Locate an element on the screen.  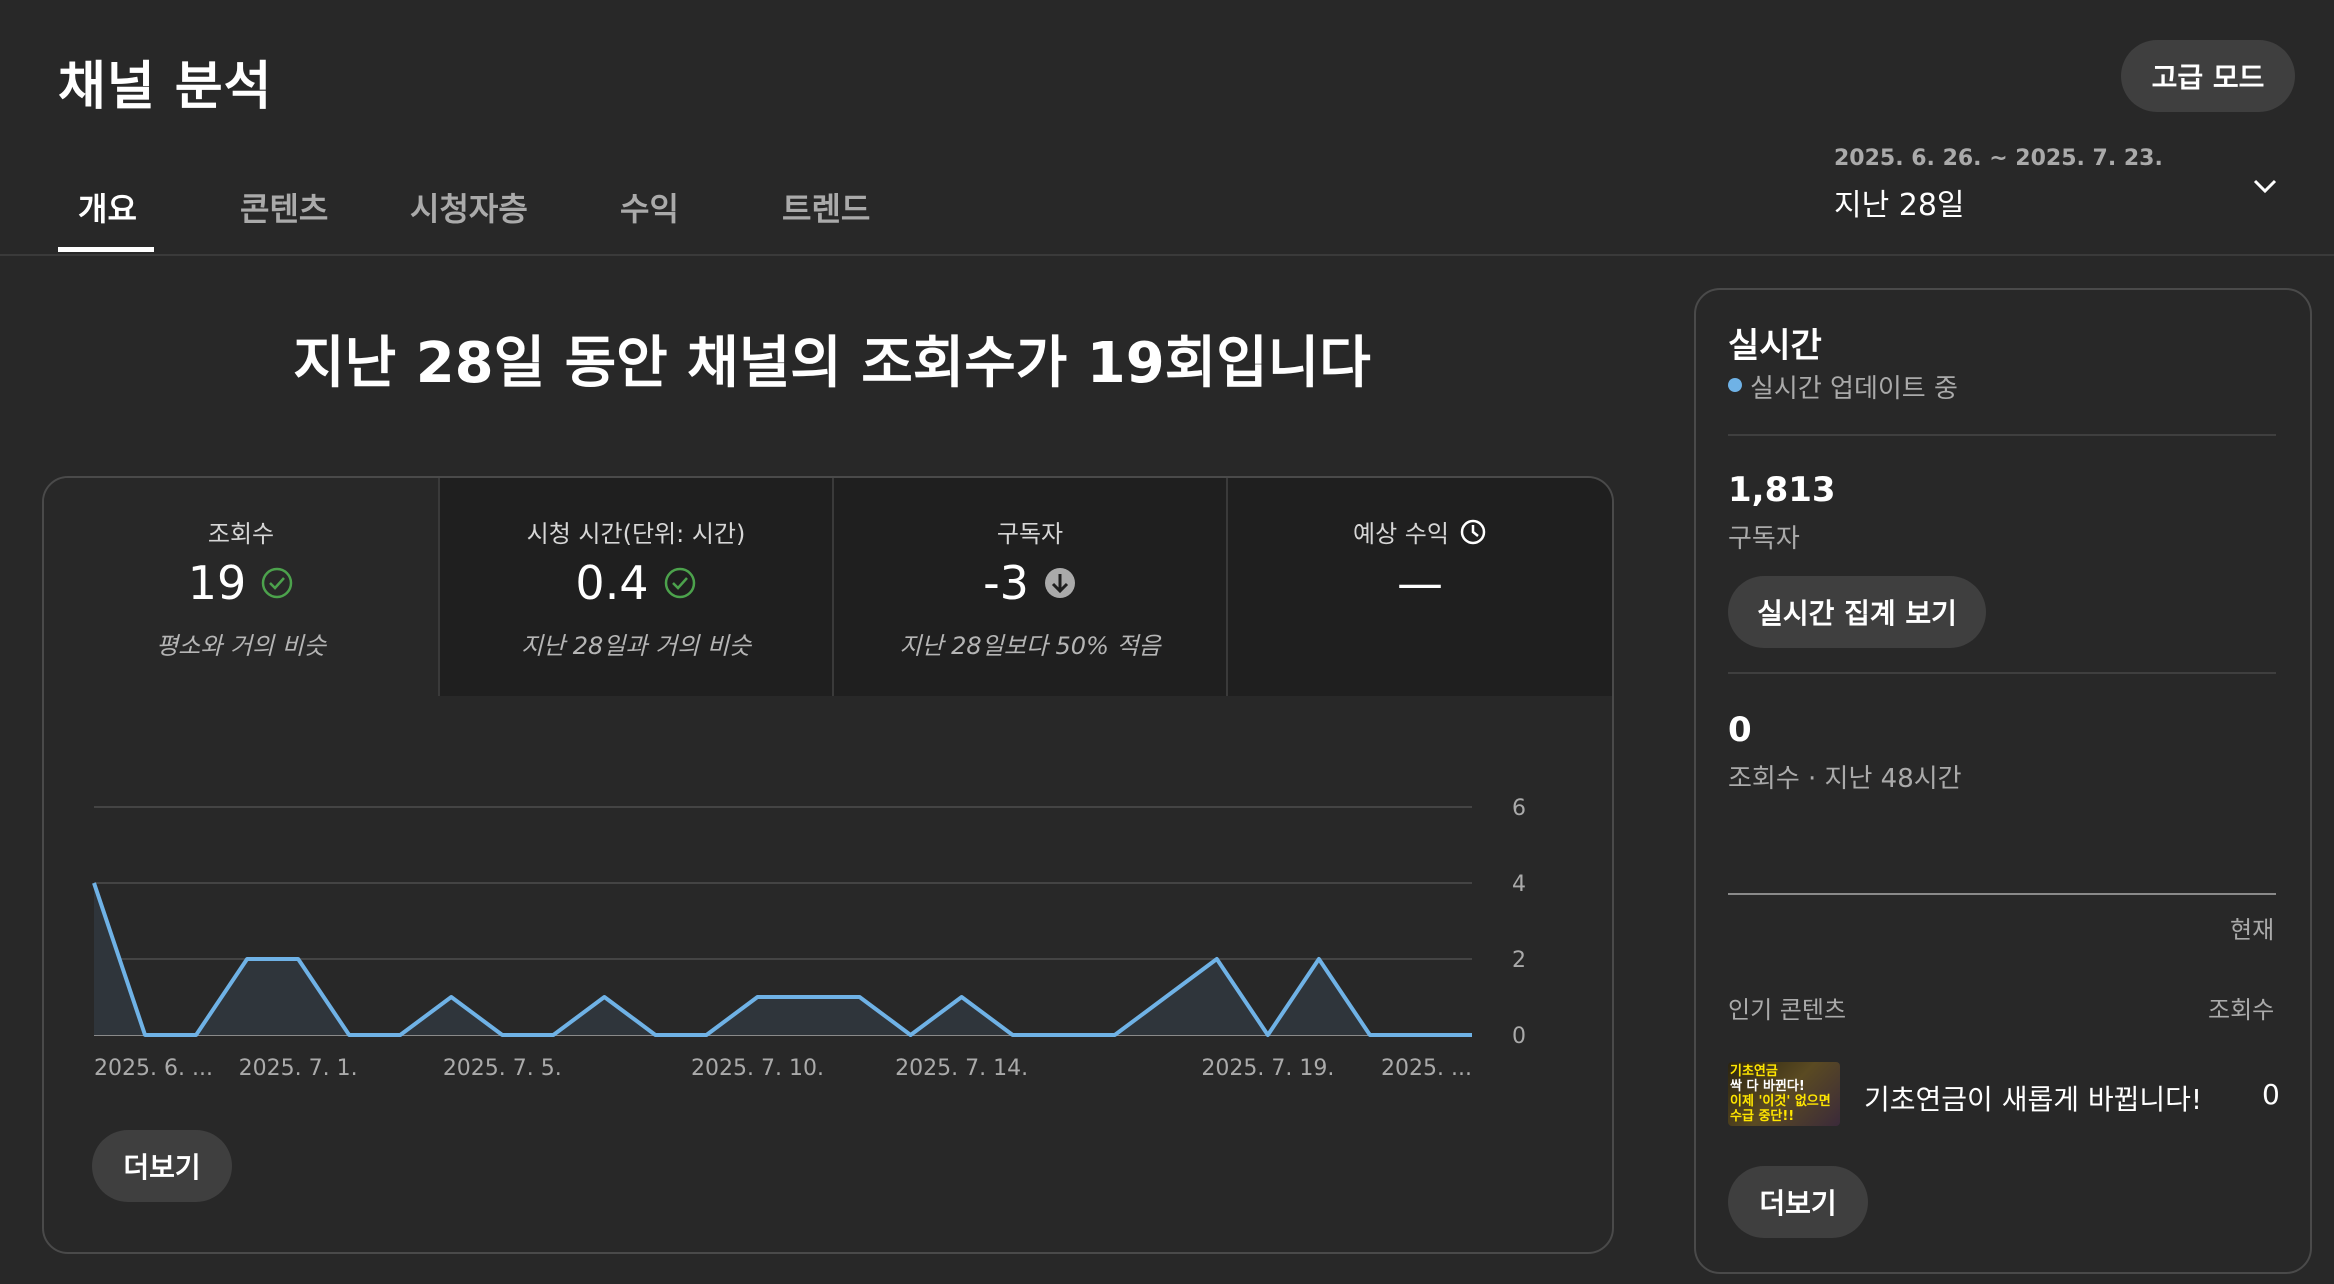
y-tick-label: 2 is located at coordinates (1519, 960).